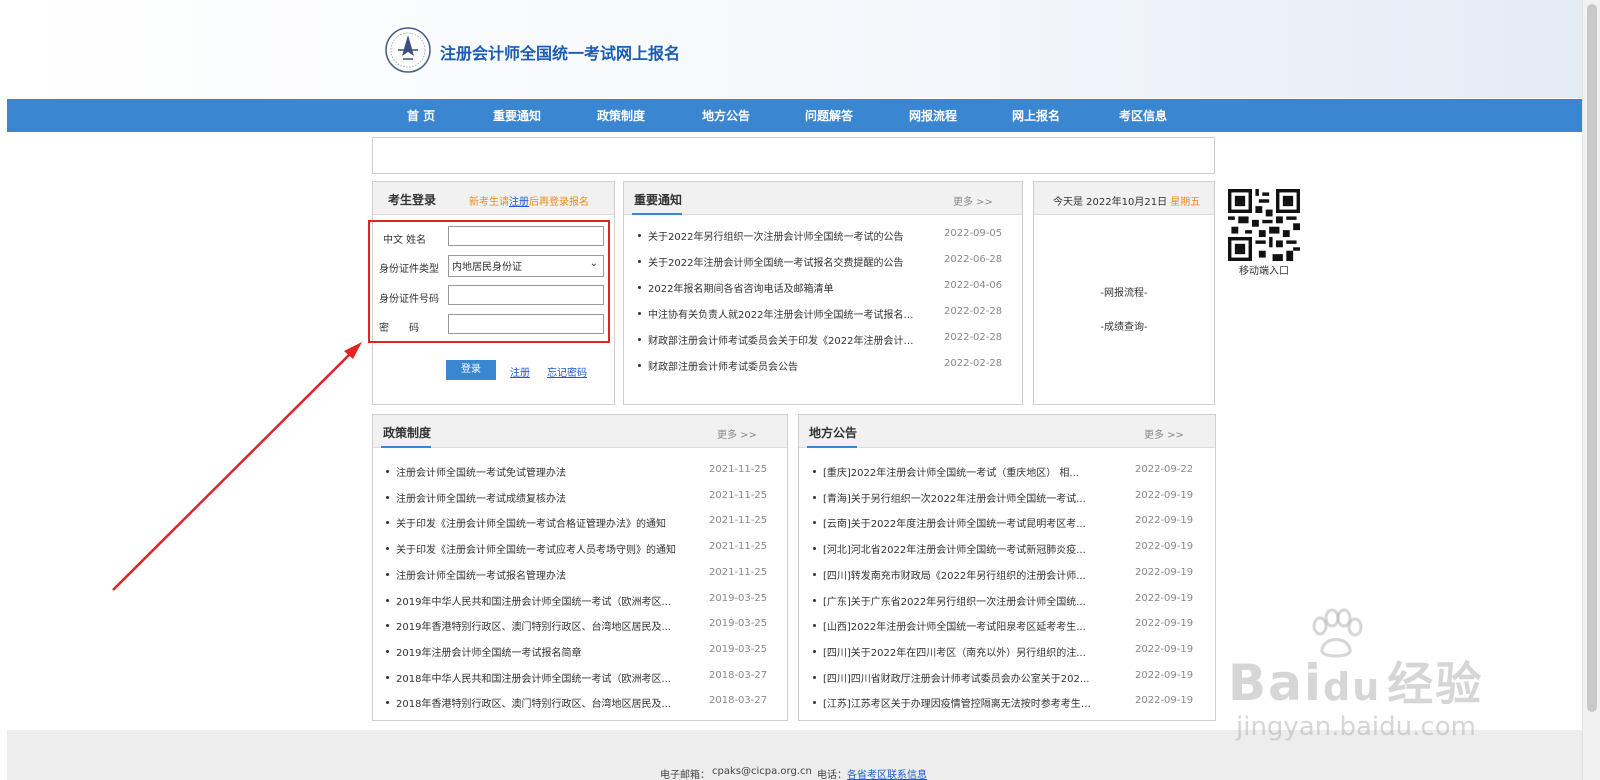  I want to click on process-link: -网报流程-, so click(1124, 291).